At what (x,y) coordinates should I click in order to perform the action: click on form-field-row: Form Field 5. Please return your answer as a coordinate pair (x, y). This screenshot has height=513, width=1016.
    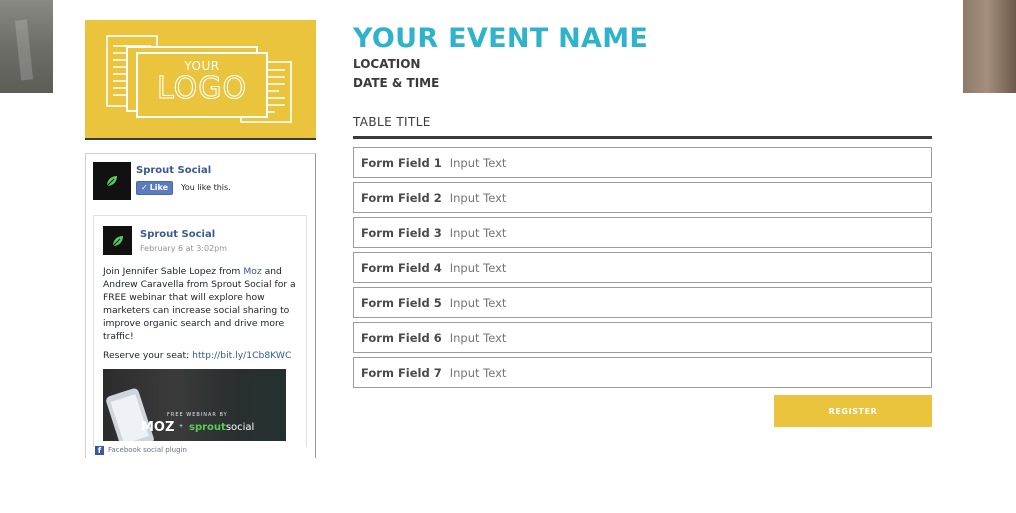
    Looking at the image, I should click on (642, 302).